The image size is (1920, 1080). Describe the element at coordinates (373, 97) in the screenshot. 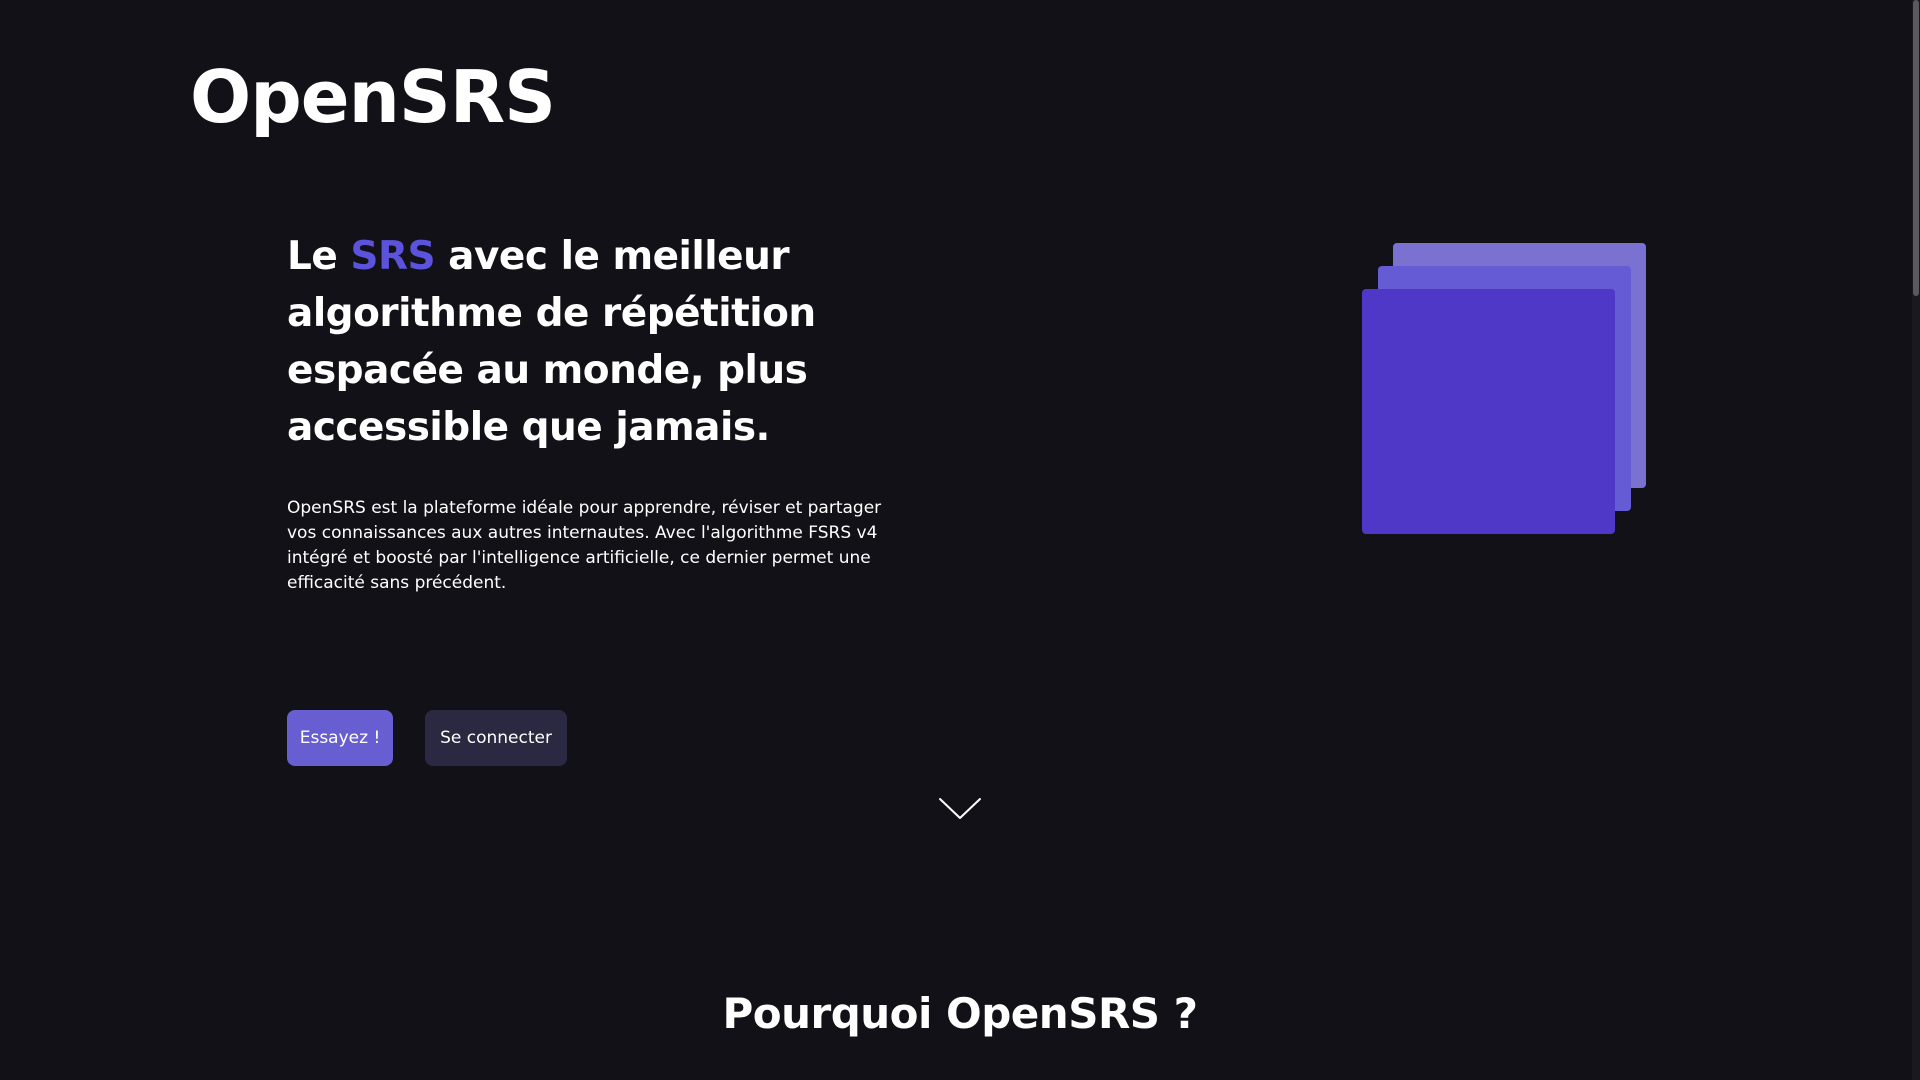

I see `site-logo: OpenSRS` at that location.